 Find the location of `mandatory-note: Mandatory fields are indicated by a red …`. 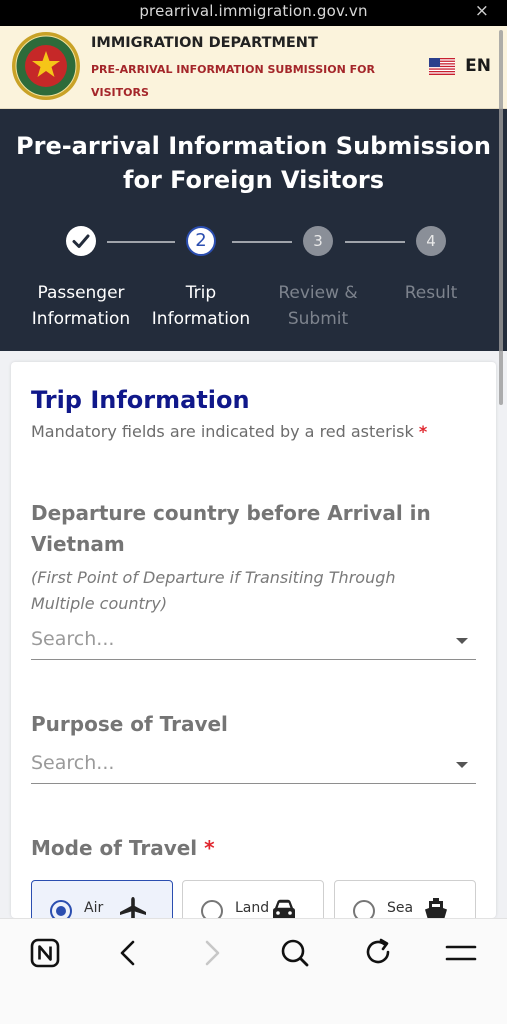

mandatory-note: Mandatory fields are indicated by a red … is located at coordinates (229, 431).